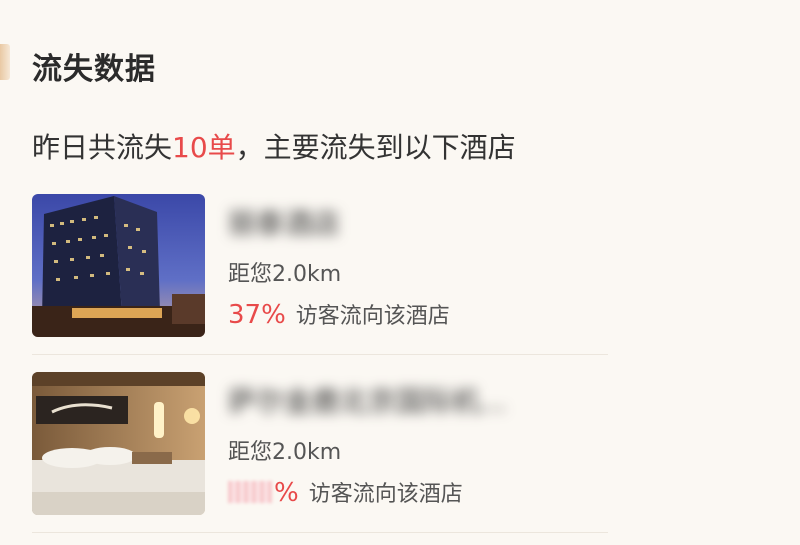  I want to click on section-accent-bar, so click(5, 62).